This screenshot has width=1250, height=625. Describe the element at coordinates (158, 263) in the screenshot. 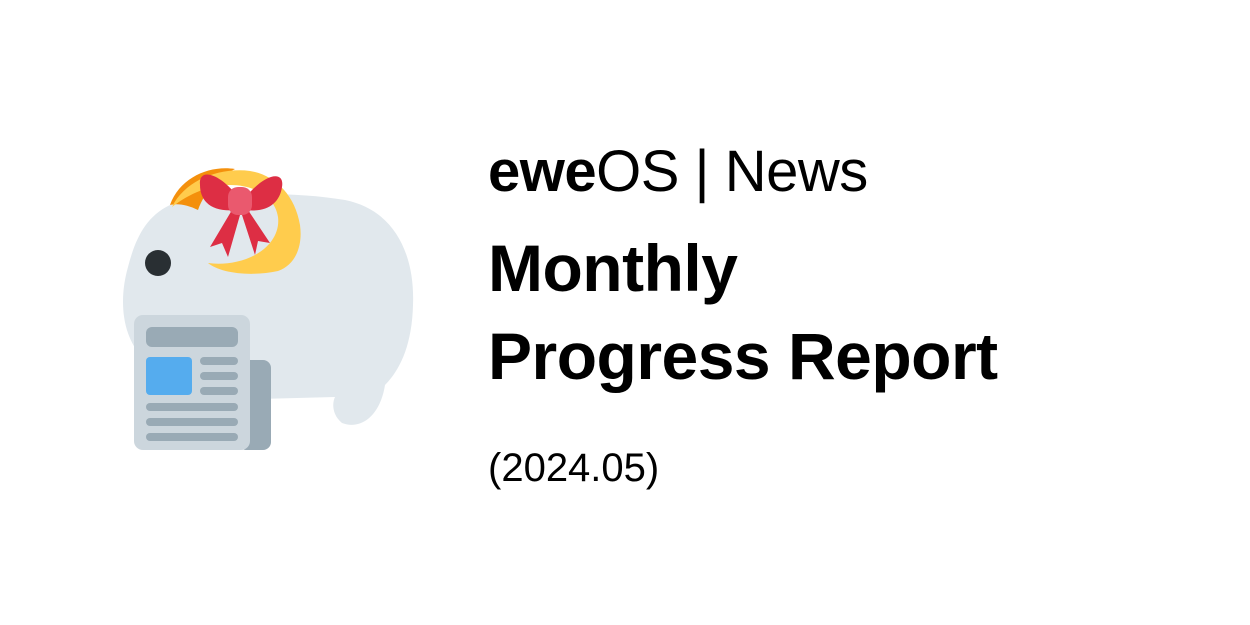

I see `sheep-eye` at that location.